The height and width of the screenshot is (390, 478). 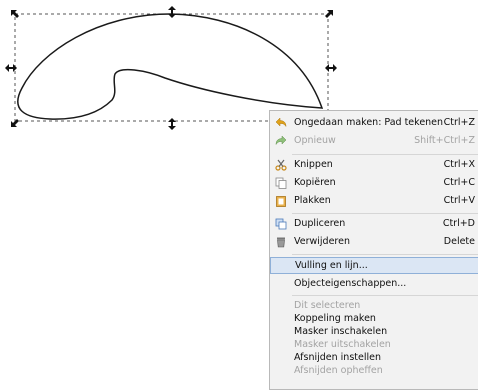 I want to click on menu-item-delete: Verwijderen Delete, so click(x=374, y=241).